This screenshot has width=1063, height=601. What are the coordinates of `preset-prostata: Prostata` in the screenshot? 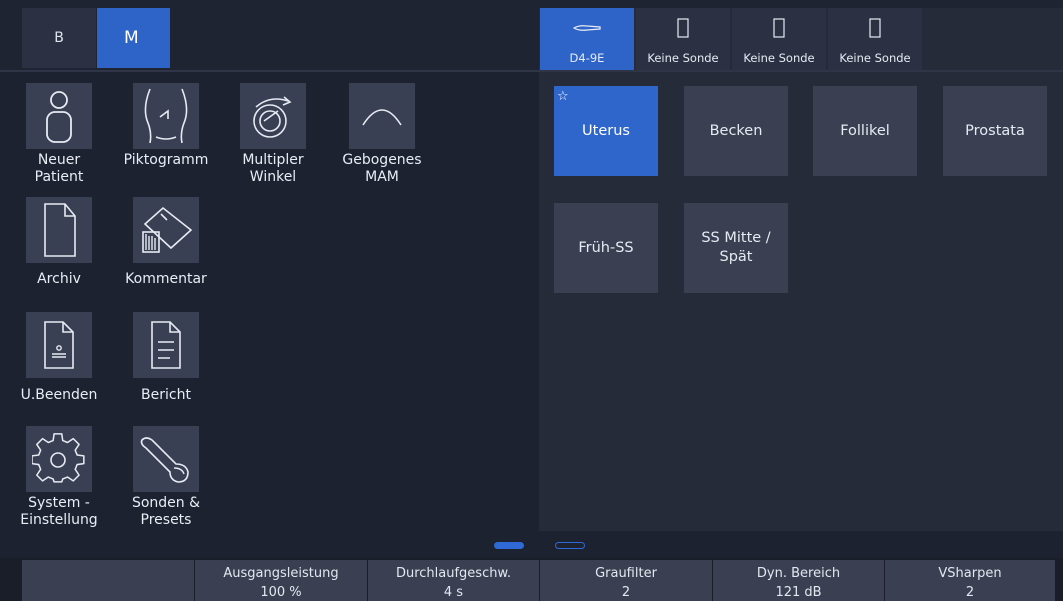 It's located at (995, 131).